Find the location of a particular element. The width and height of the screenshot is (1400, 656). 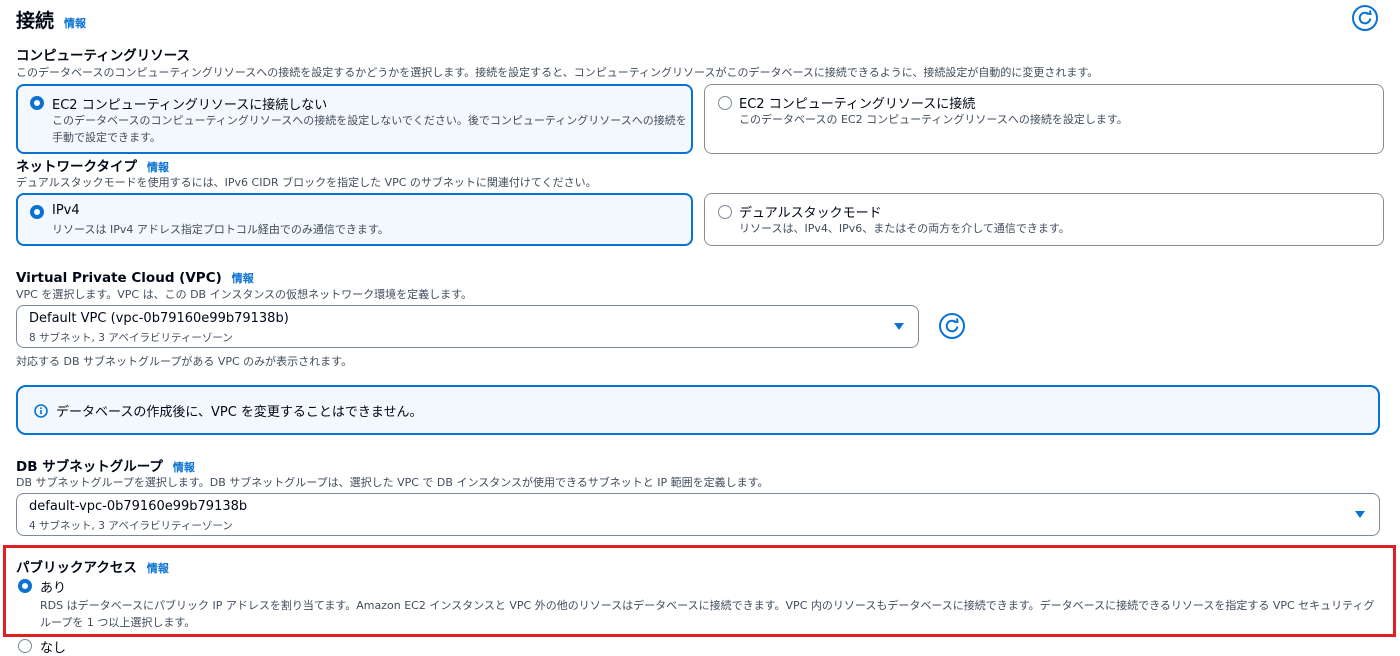

radio-no-connect is located at coordinates (37, 103).